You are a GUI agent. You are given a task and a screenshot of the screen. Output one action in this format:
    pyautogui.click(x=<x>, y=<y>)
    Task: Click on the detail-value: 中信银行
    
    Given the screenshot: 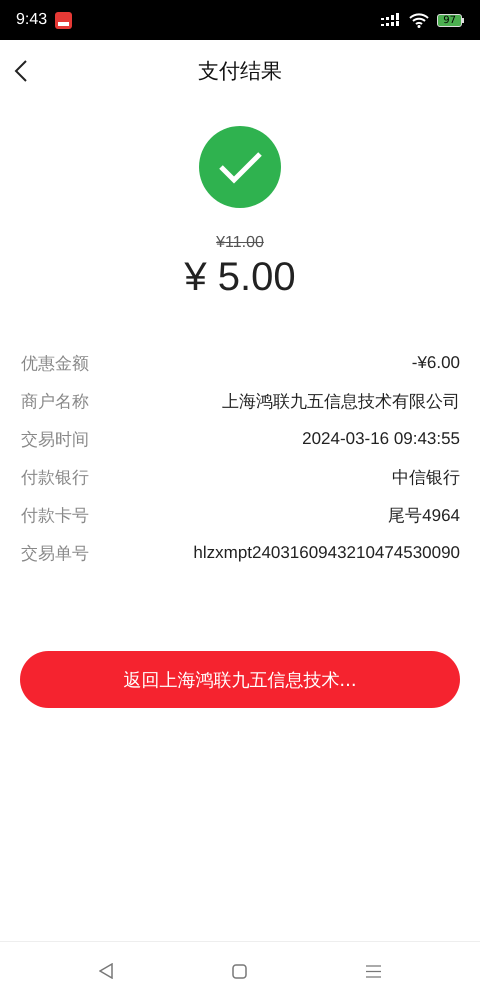 What is the action you would take?
    pyautogui.click(x=426, y=477)
    